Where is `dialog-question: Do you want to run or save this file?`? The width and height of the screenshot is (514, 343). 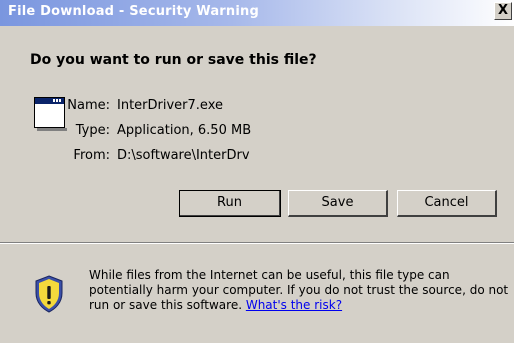 dialog-question: Do you want to run or save this file? is located at coordinates (173, 60).